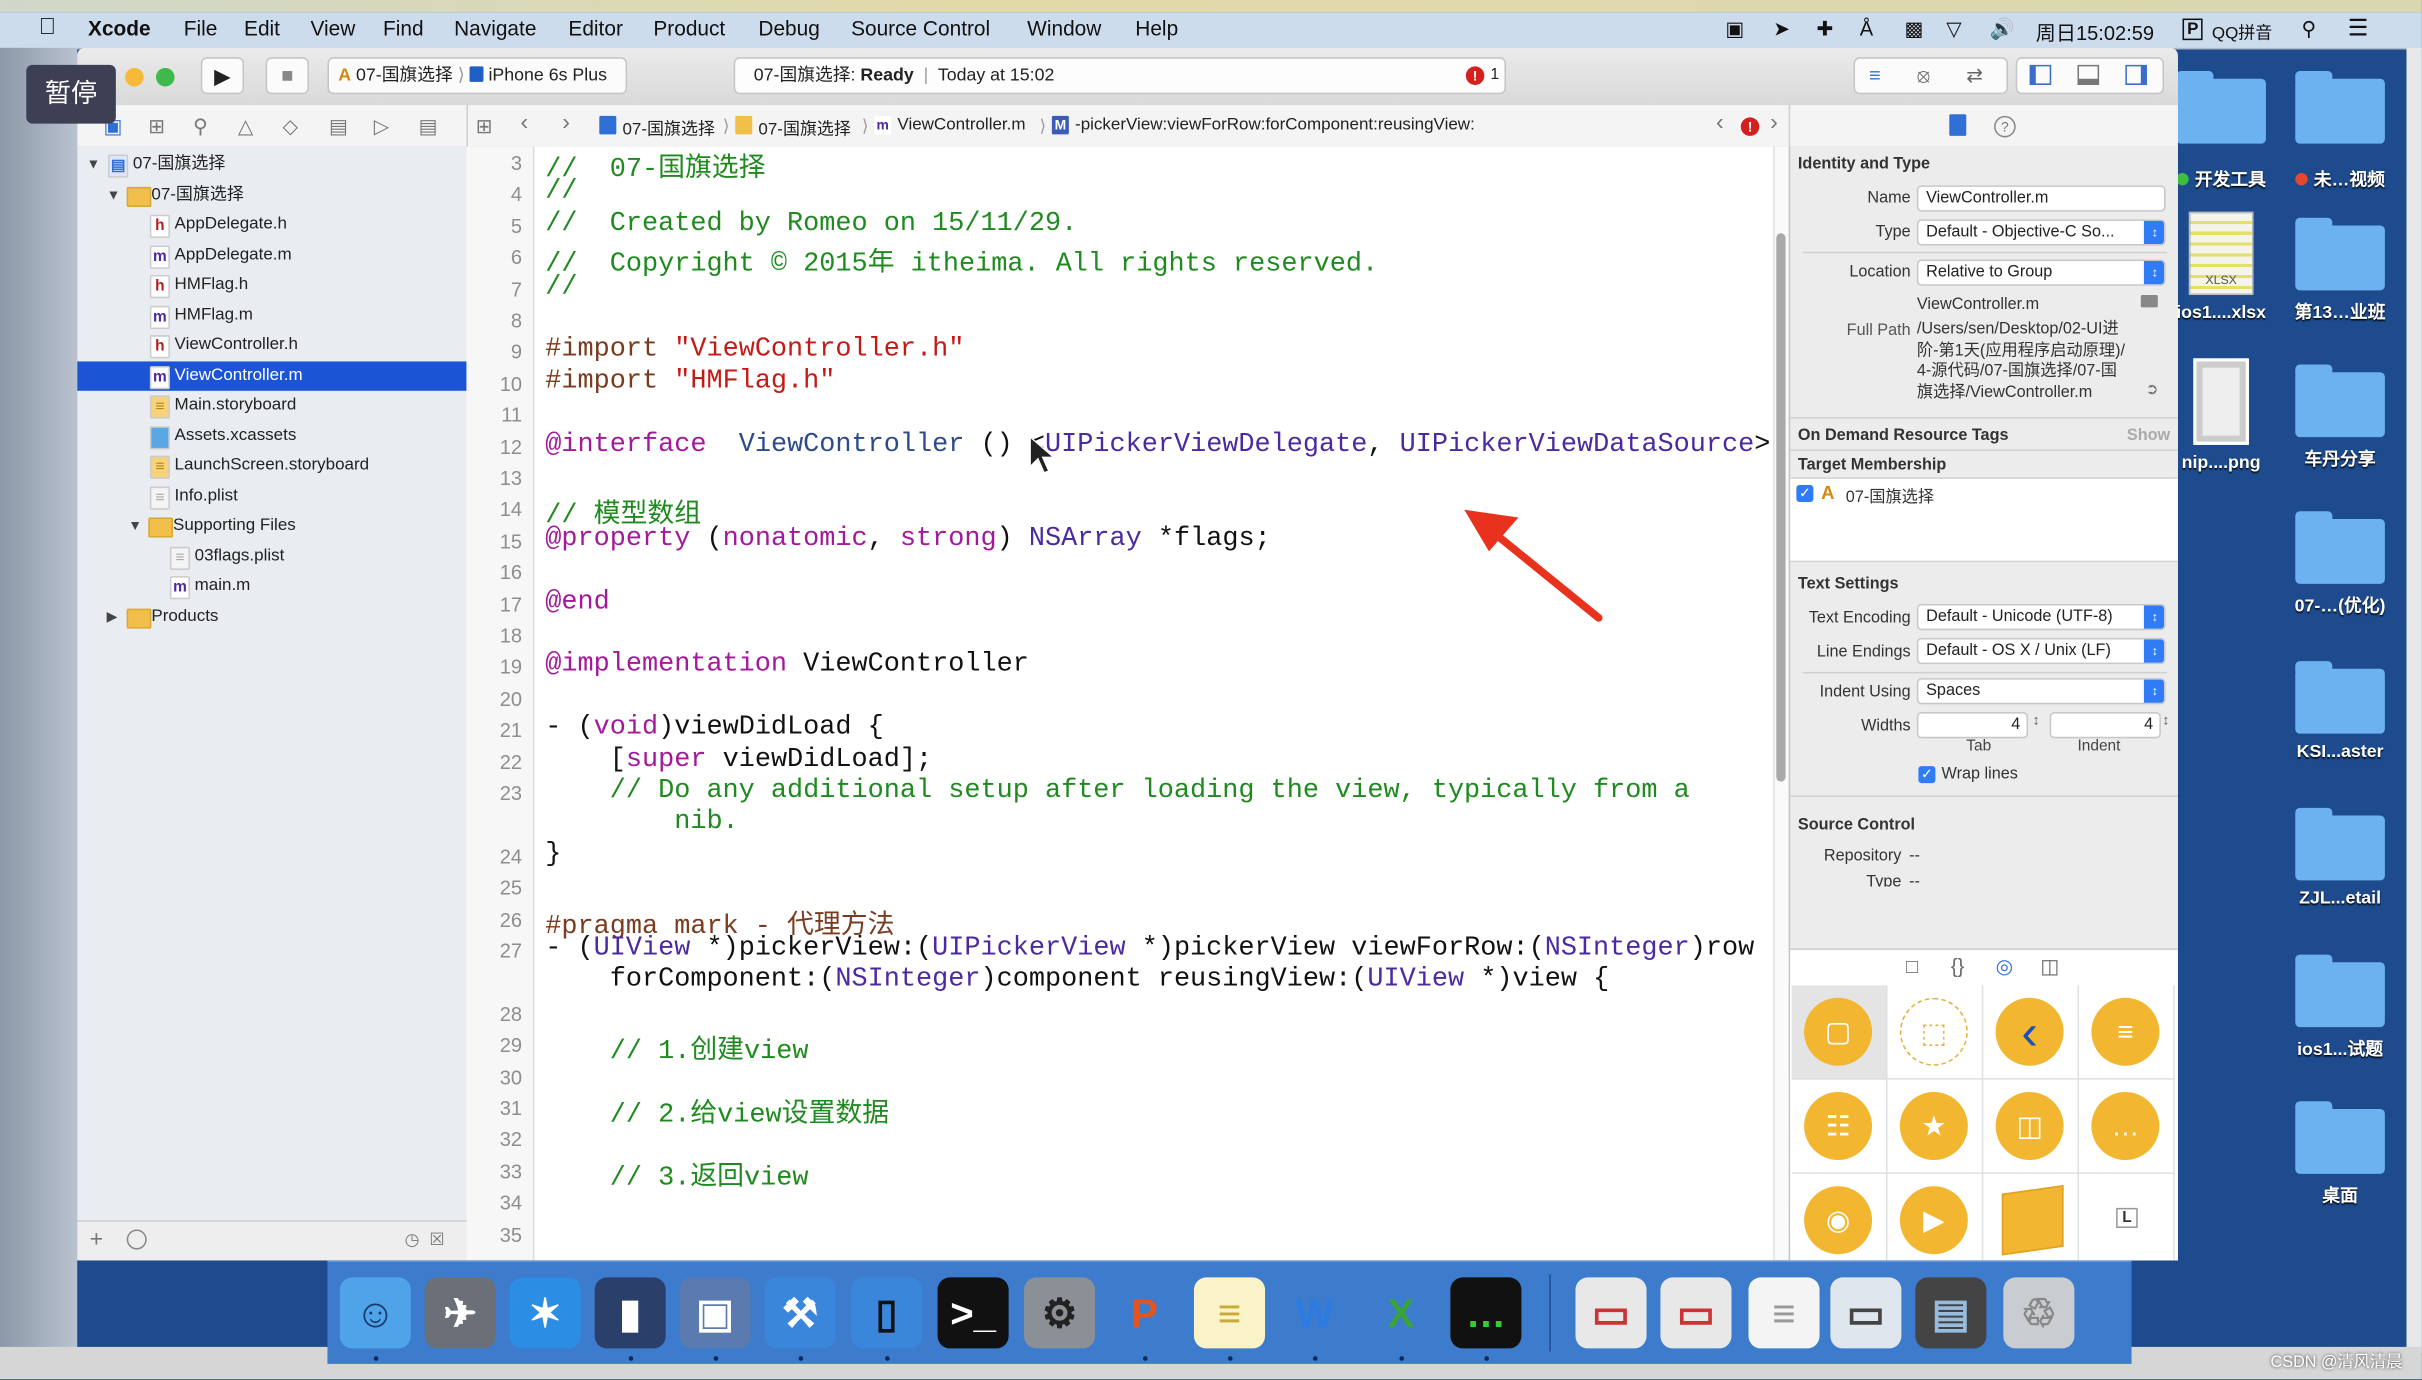 Image resolution: width=2422 pixels, height=1380 pixels. Describe the element at coordinates (375, 1313) in the screenshot. I see `dock-finder-icon: ☺` at that location.